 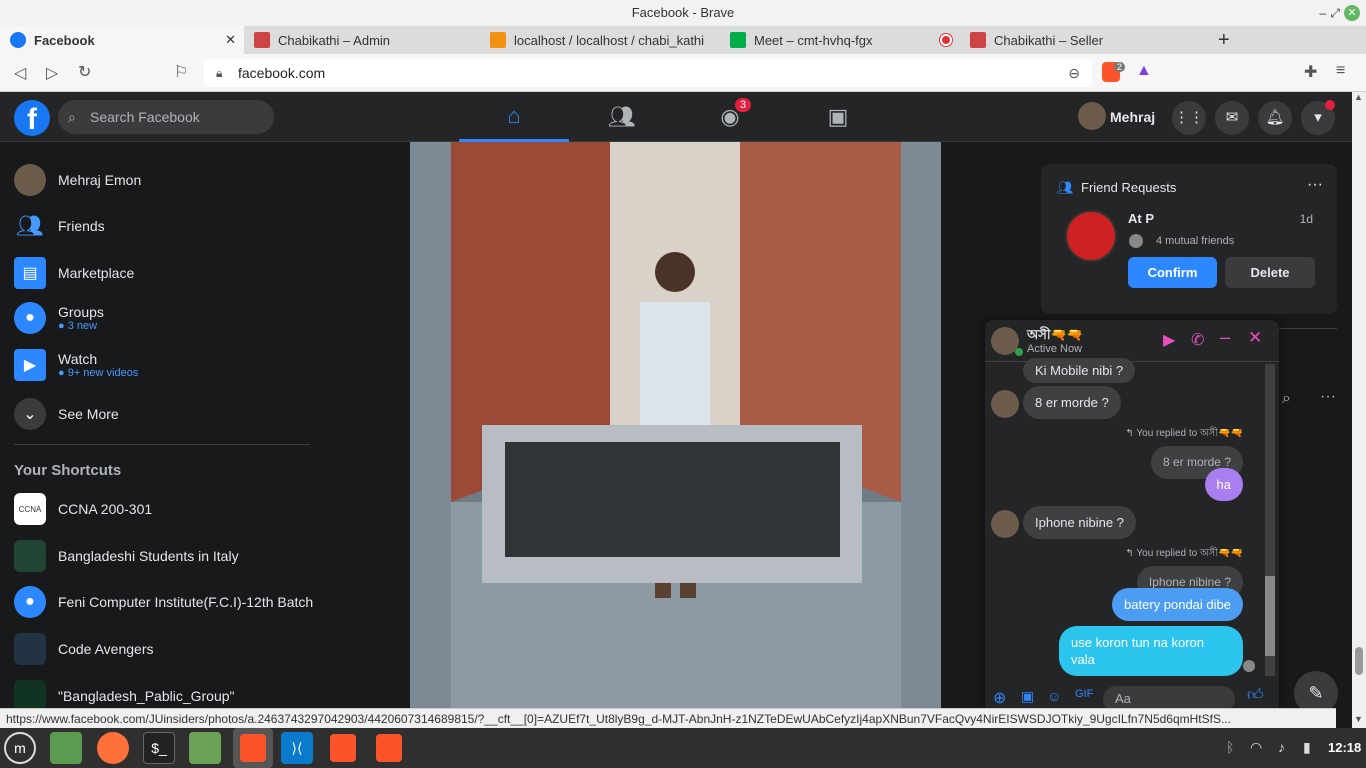 What do you see at coordinates (1270, 272) in the screenshot?
I see `delete-button: Delete` at bounding box center [1270, 272].